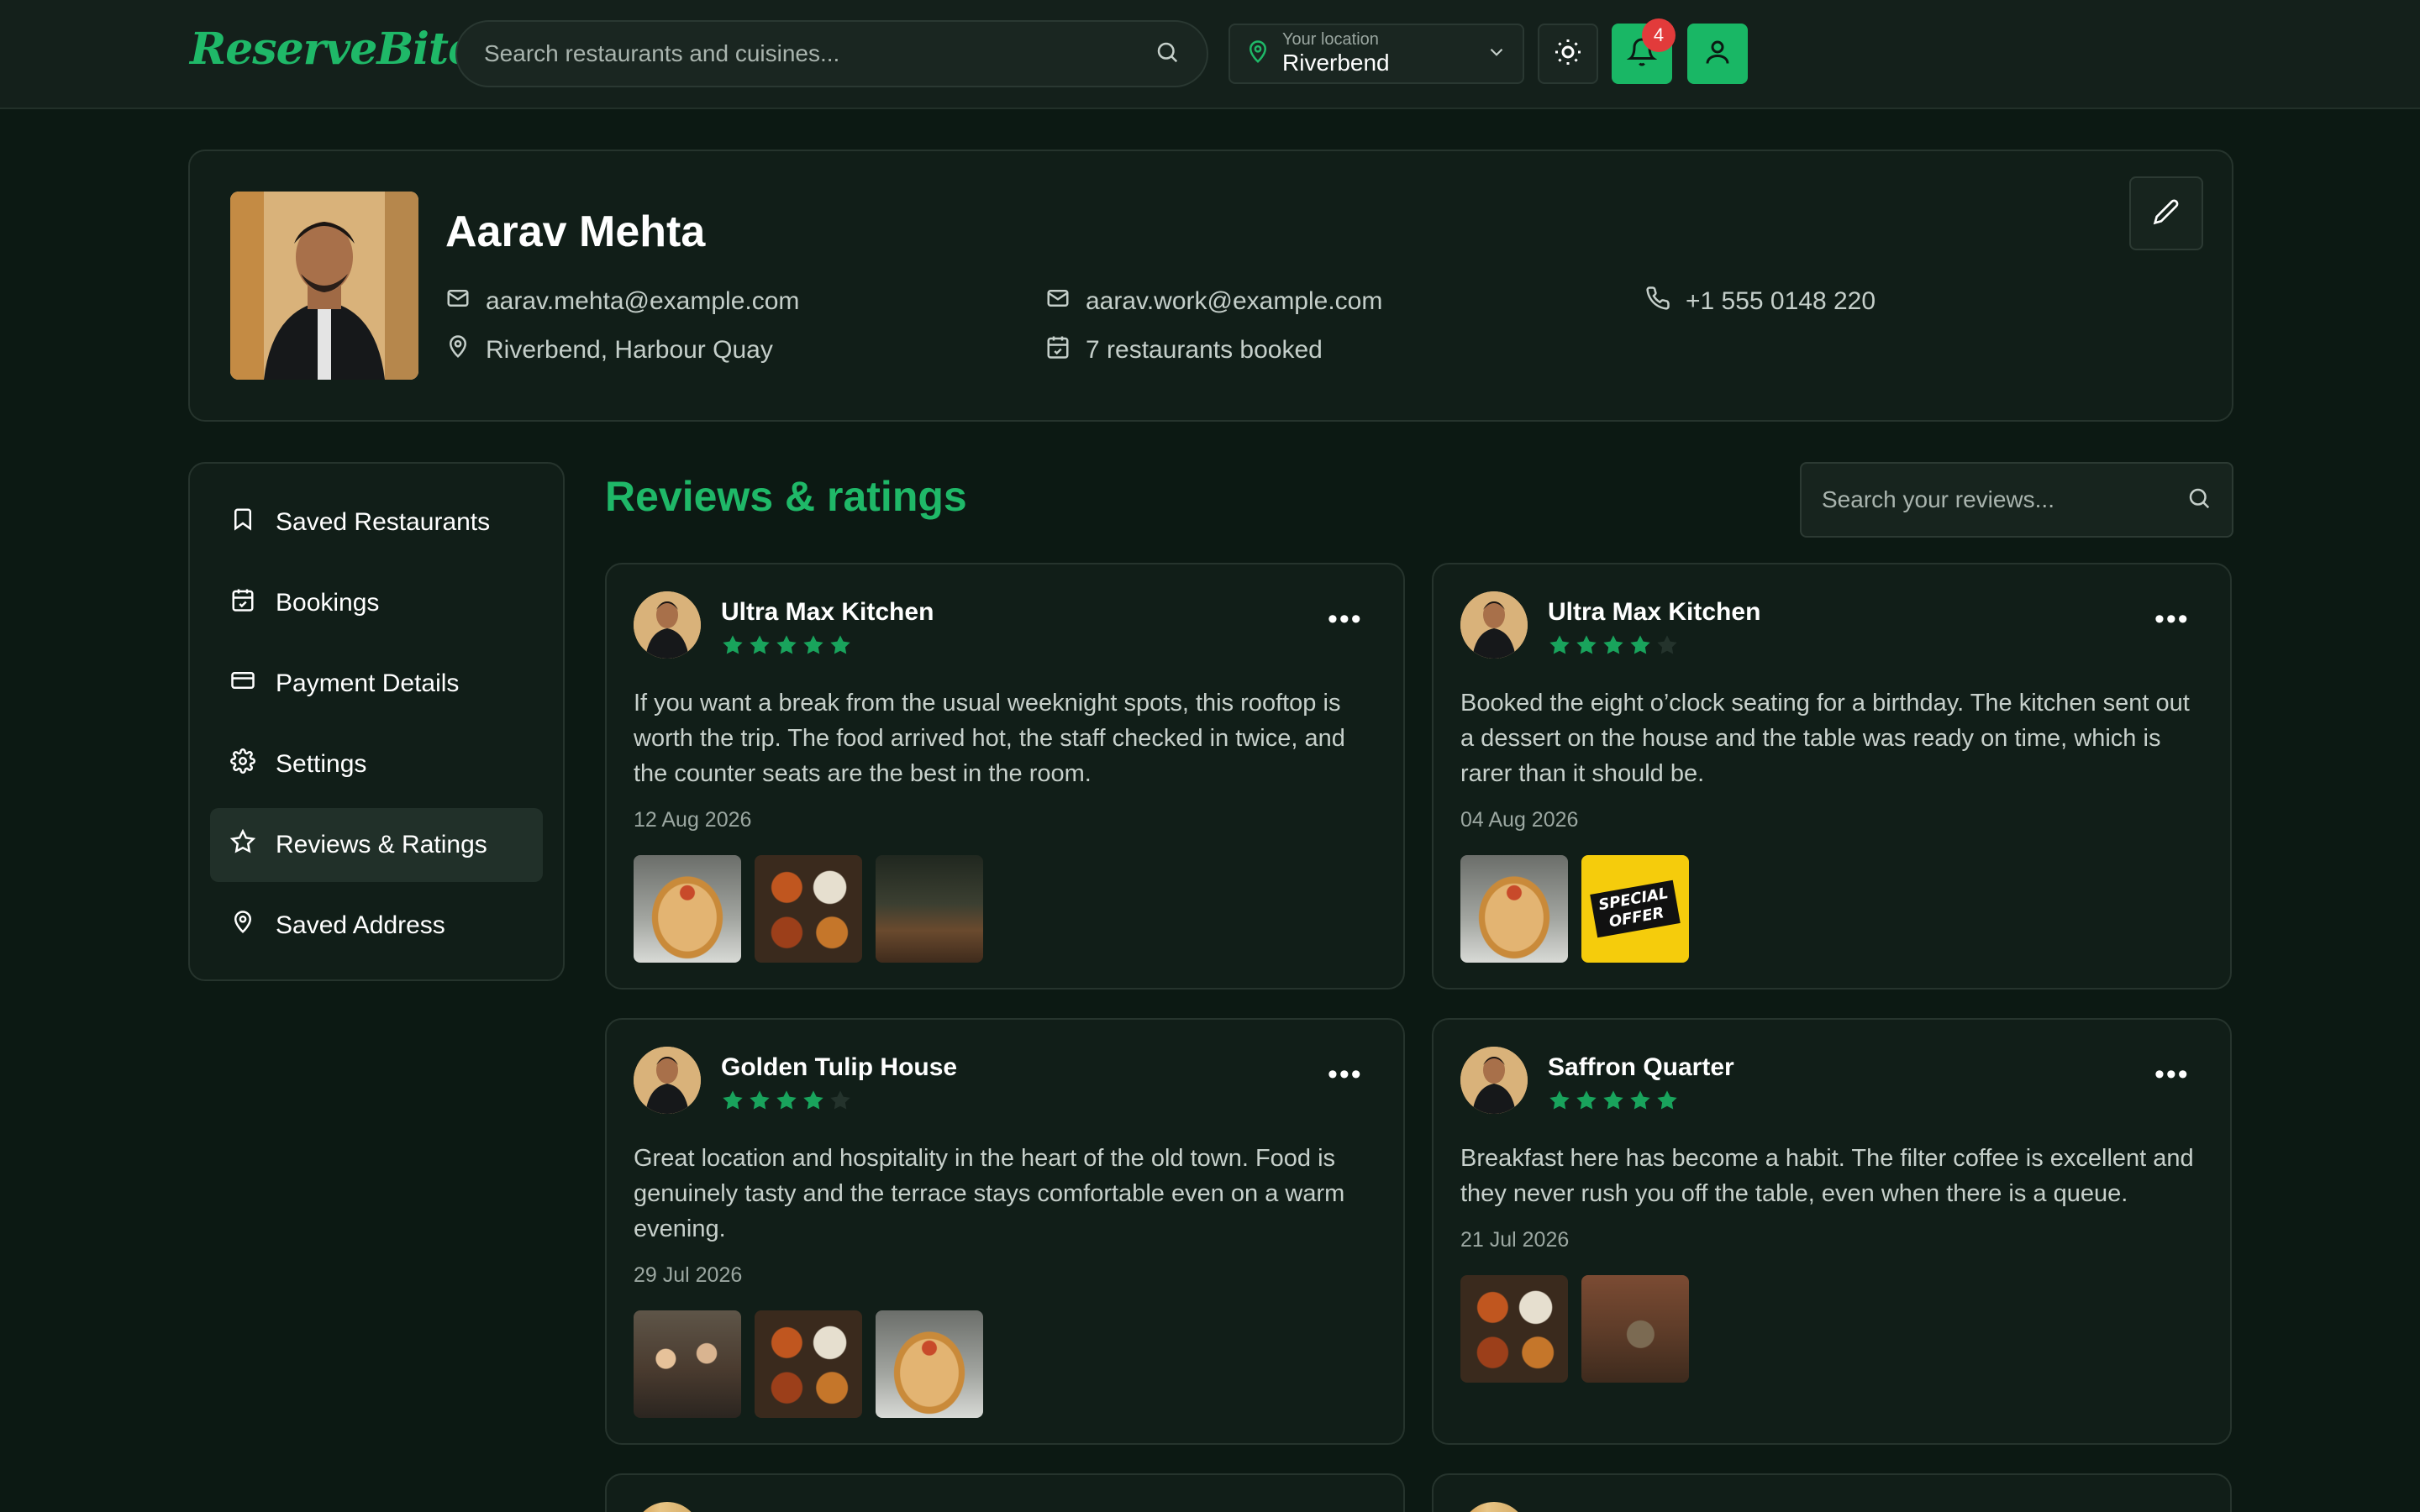 This screenshot has width=2420, height=1512. Describe the element at coordinates (575, 231) in the screenshot. I see `profile-name: Aarav Mehta` at that location.